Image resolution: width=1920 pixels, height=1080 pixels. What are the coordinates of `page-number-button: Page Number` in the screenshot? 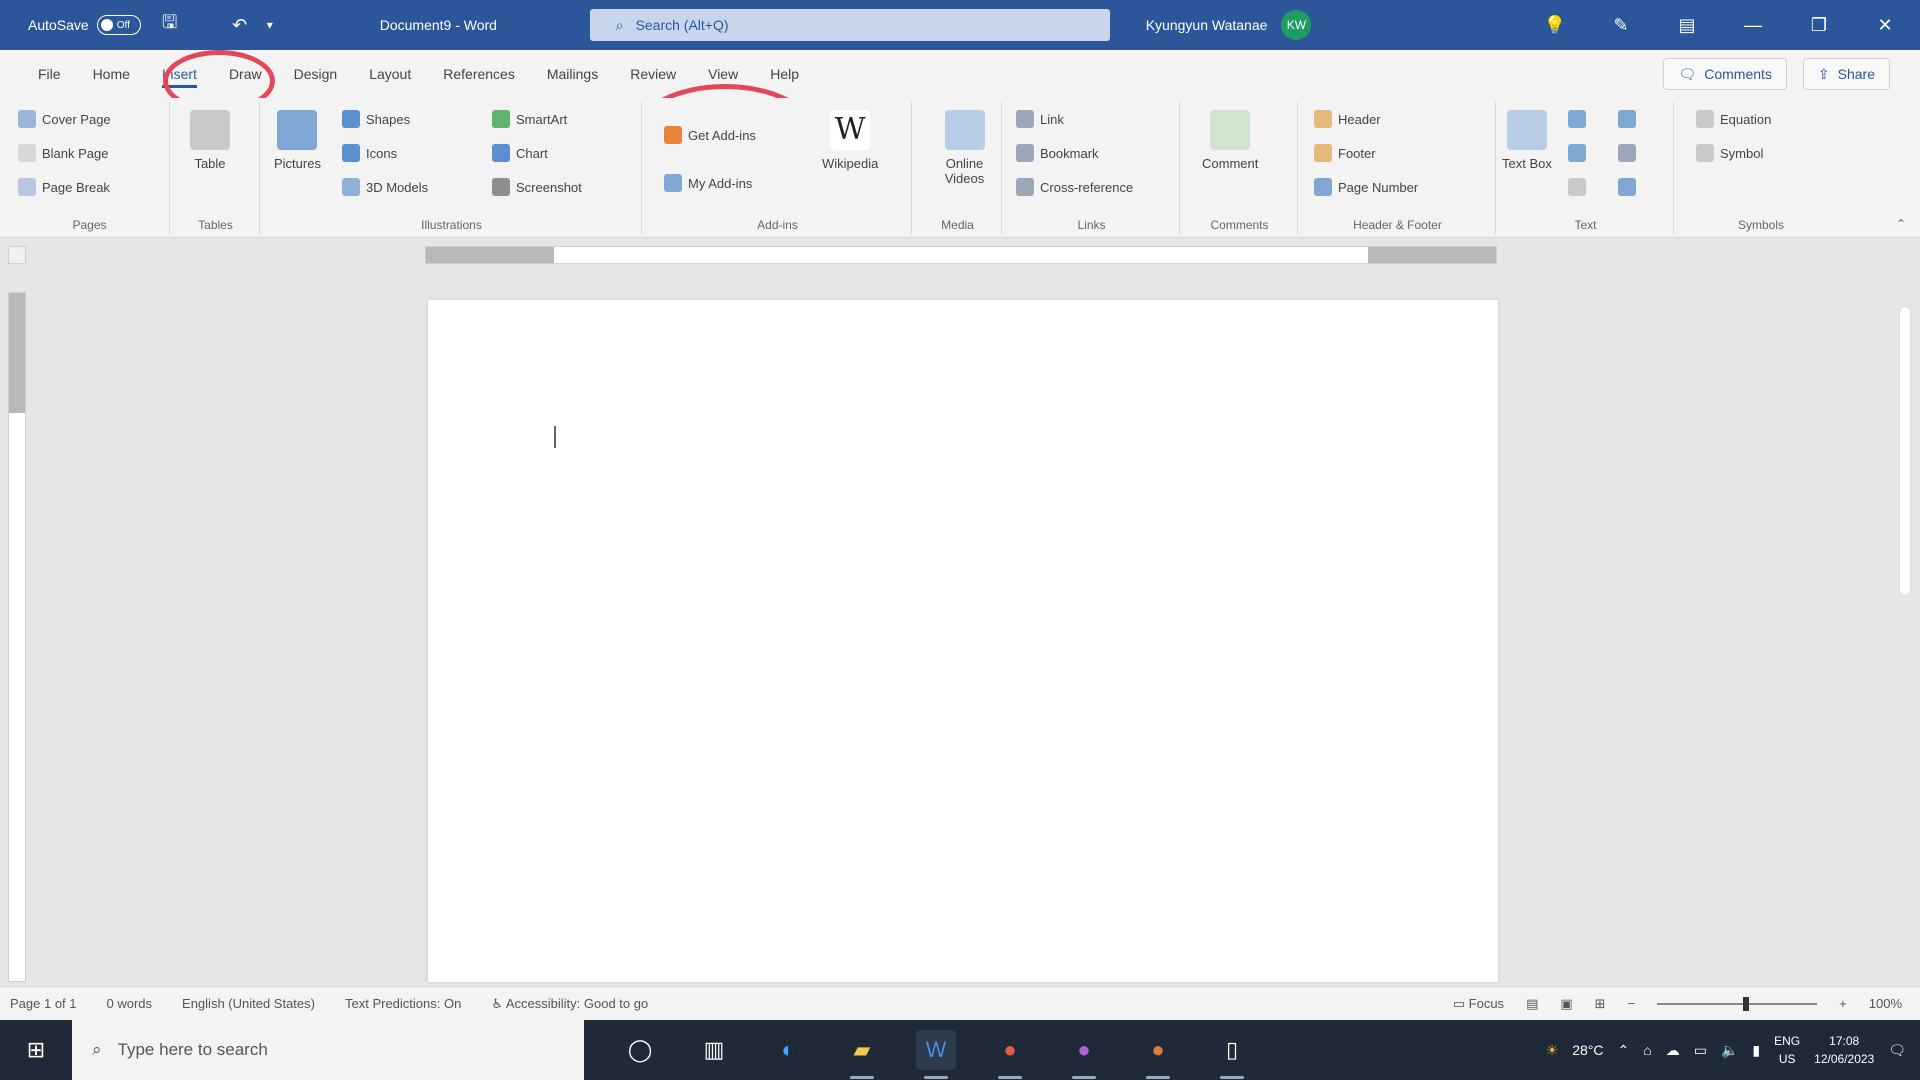 It's located at (1366, 187).